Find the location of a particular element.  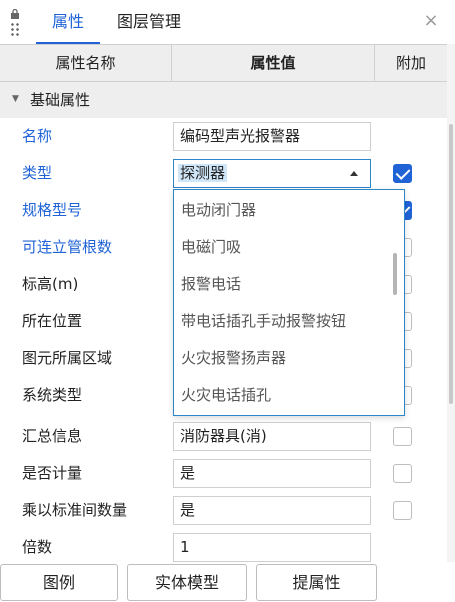

bottom-toolbar: 图例 实体模型 提属性 is located at coordinates (227, 582).